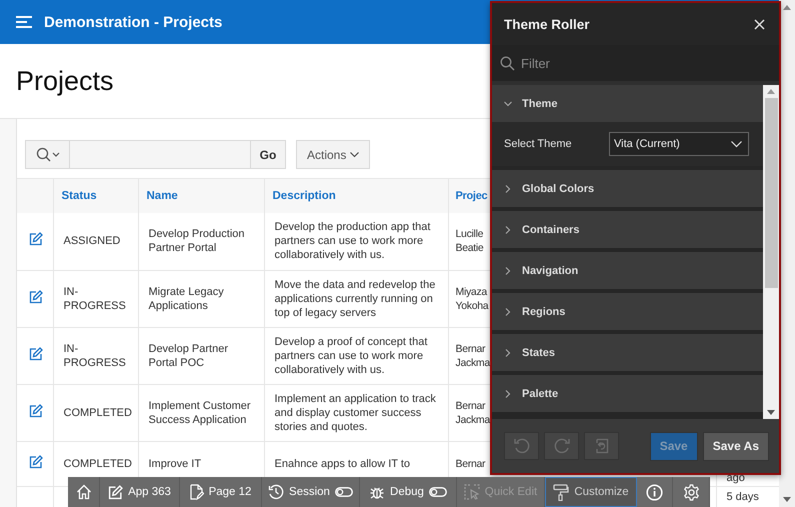  I want to click on description-cell: Develop the production app that partners can use to work more collaboratively with us., so click(352, 241).